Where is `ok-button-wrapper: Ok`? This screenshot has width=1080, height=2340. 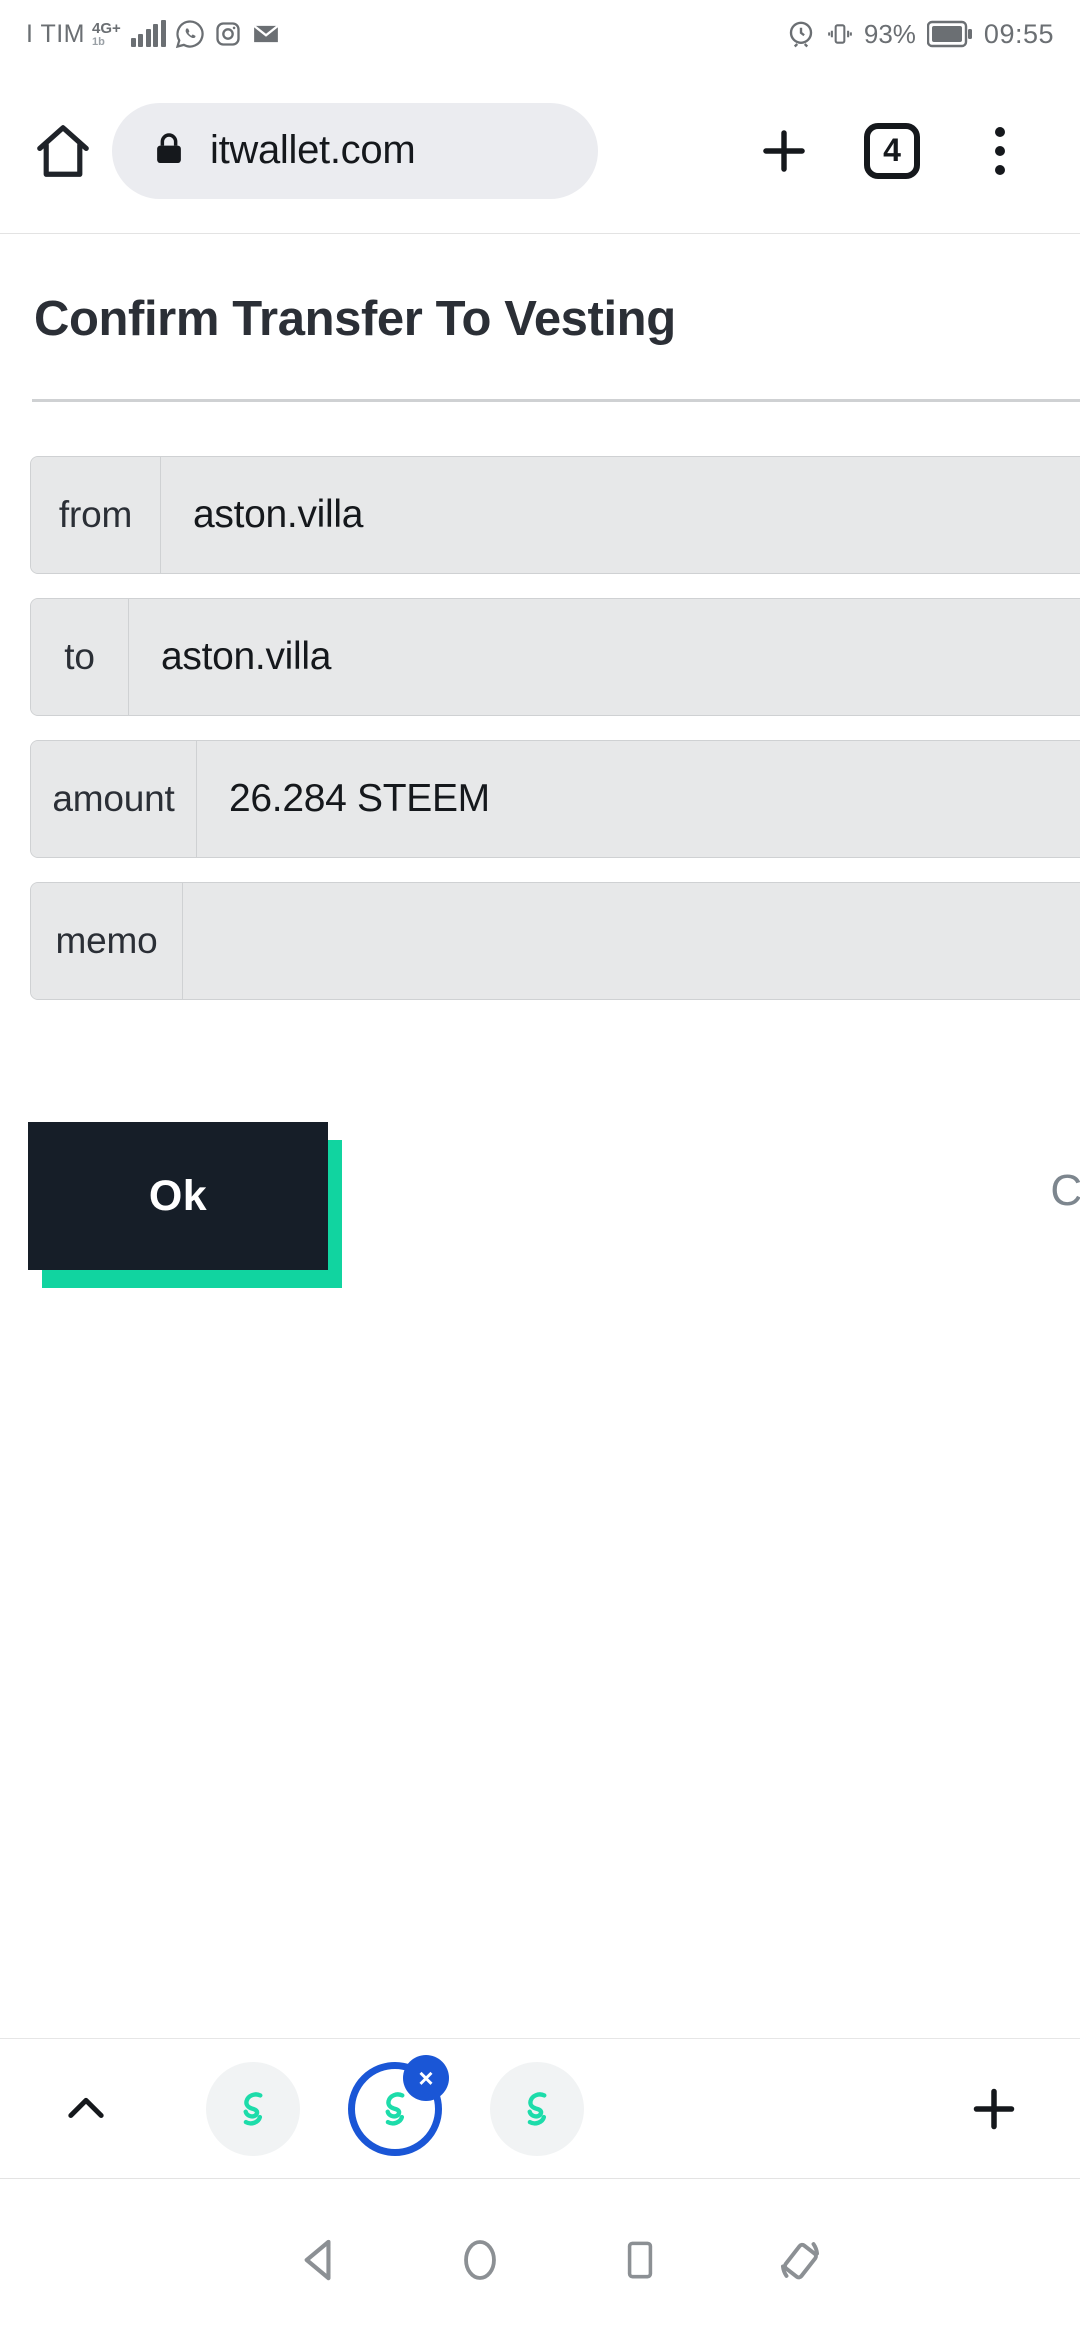
ok-button-wrapper: Ok is located at coordinates (185, 1205).